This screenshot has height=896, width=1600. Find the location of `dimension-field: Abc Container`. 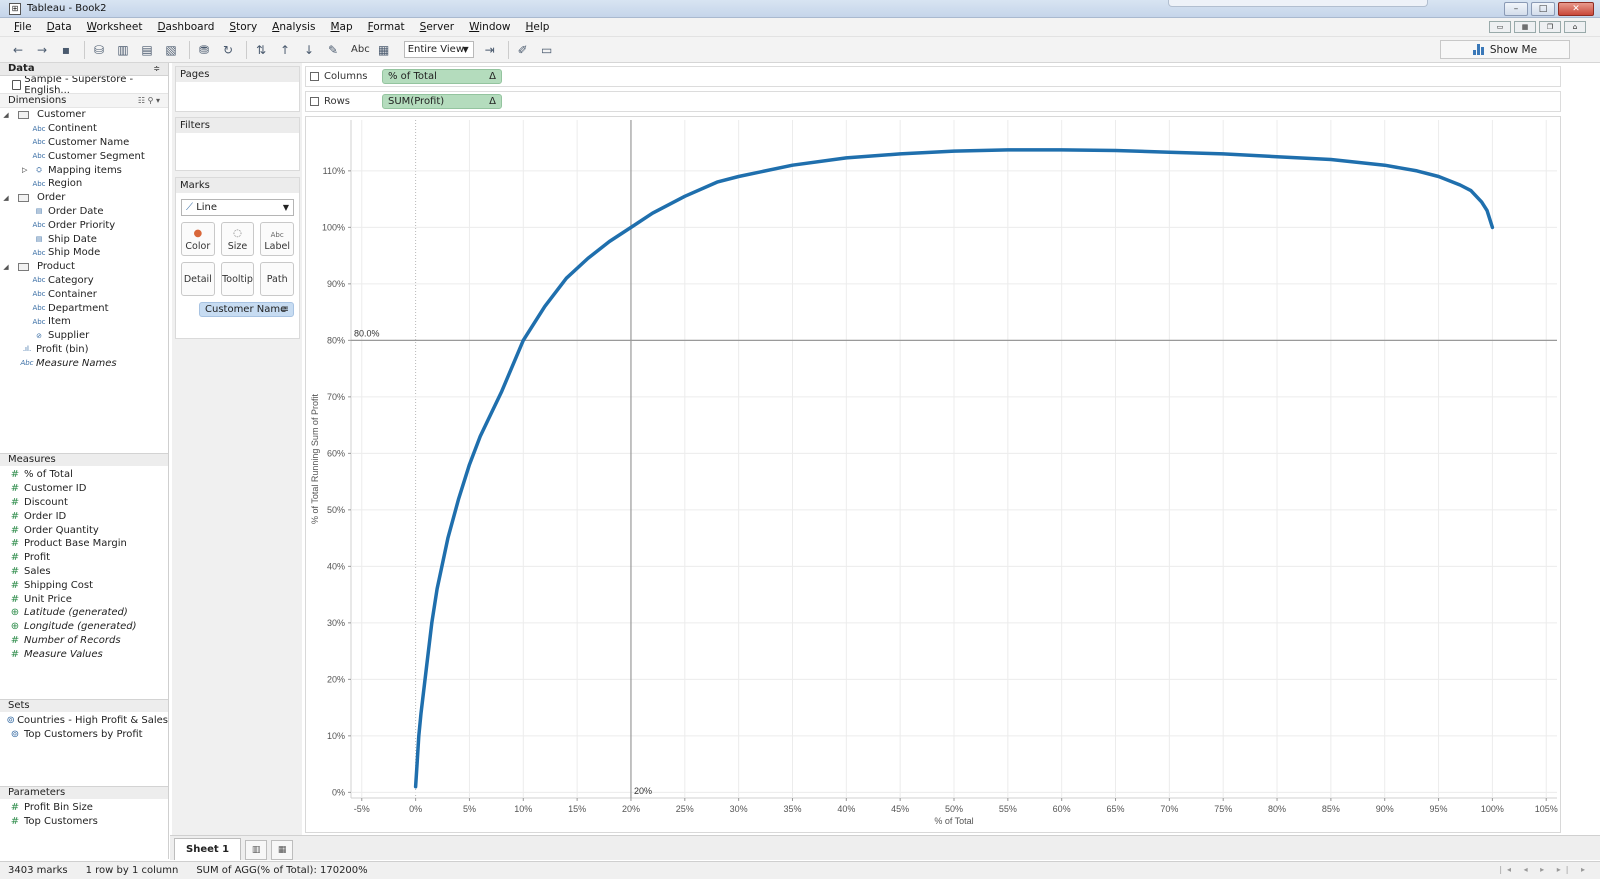

dimension-field: Abc Container is located at coordinates (84, 294).